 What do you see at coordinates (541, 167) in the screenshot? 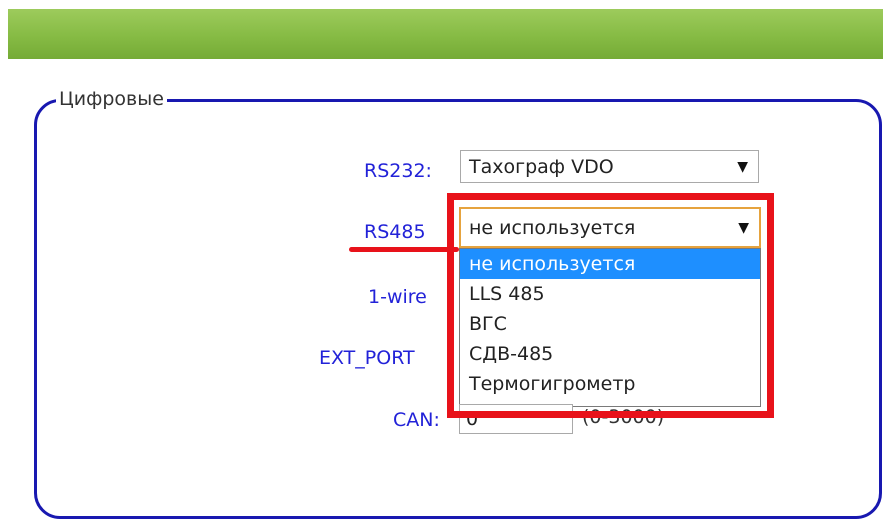
I see `rs232-select-value: Тахограф VDO` at bounding box center [541, 167].